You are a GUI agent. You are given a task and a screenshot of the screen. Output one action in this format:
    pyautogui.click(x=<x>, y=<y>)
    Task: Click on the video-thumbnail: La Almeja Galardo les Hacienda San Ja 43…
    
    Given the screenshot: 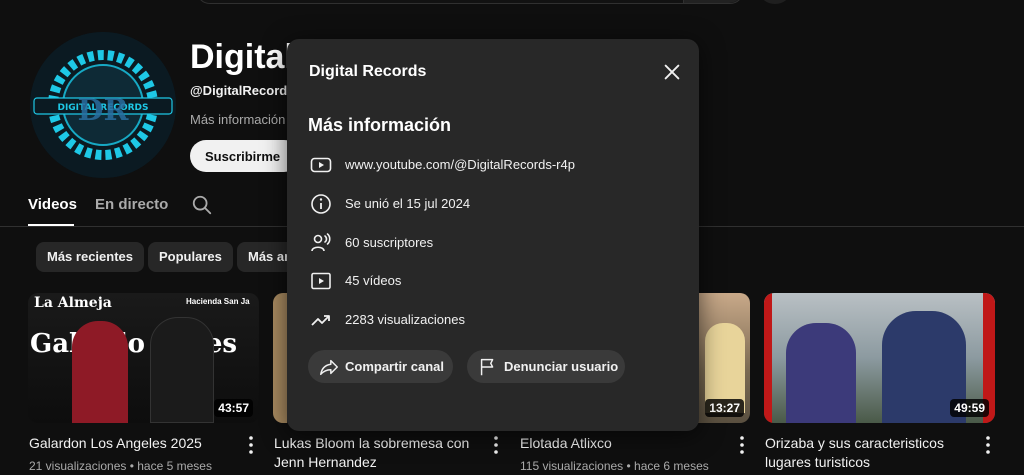 What is the action you would take?
    pyautogui.click(x=143, y=358)
    